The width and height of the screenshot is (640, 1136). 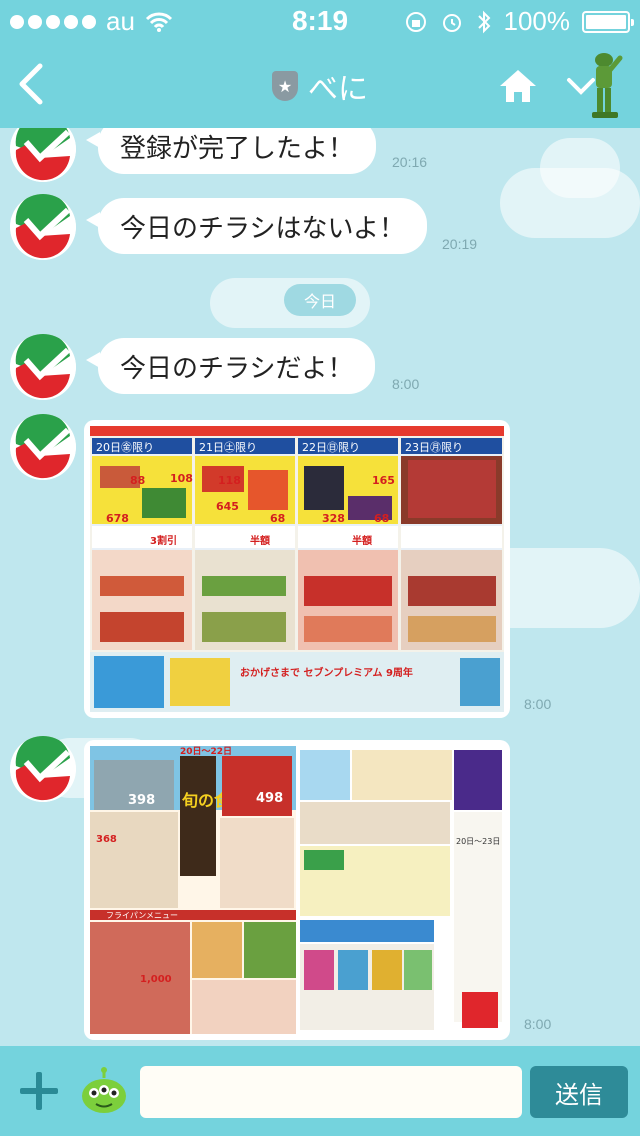 I want to click on flyer-1-day-label: 23日㊊限り, so click(x=434, y=447).